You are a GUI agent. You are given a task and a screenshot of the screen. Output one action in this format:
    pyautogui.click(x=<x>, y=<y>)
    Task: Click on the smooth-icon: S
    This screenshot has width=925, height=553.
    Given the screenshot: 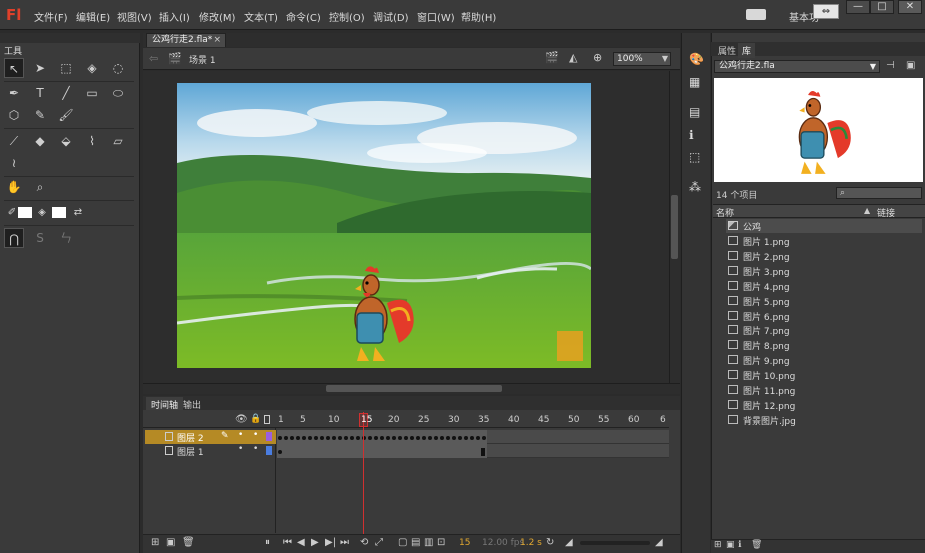 What is the action you would take?
    pyautogui.click(x=40, y=238)
    